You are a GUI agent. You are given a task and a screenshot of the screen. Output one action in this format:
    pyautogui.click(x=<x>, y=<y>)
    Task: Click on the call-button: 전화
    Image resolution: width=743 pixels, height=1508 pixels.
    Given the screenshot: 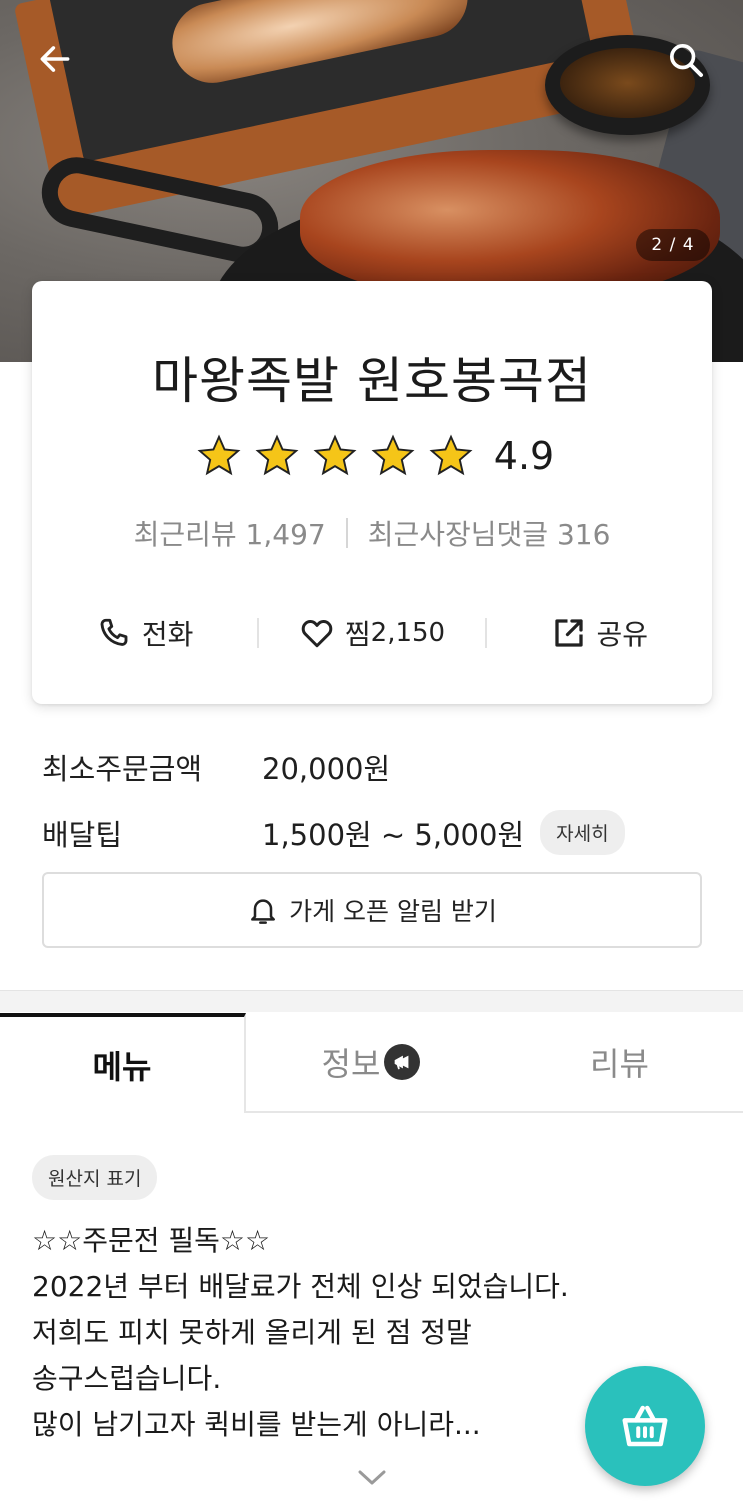 What is the action you would take?
    pyautogui.click(x=144, y=633)
    